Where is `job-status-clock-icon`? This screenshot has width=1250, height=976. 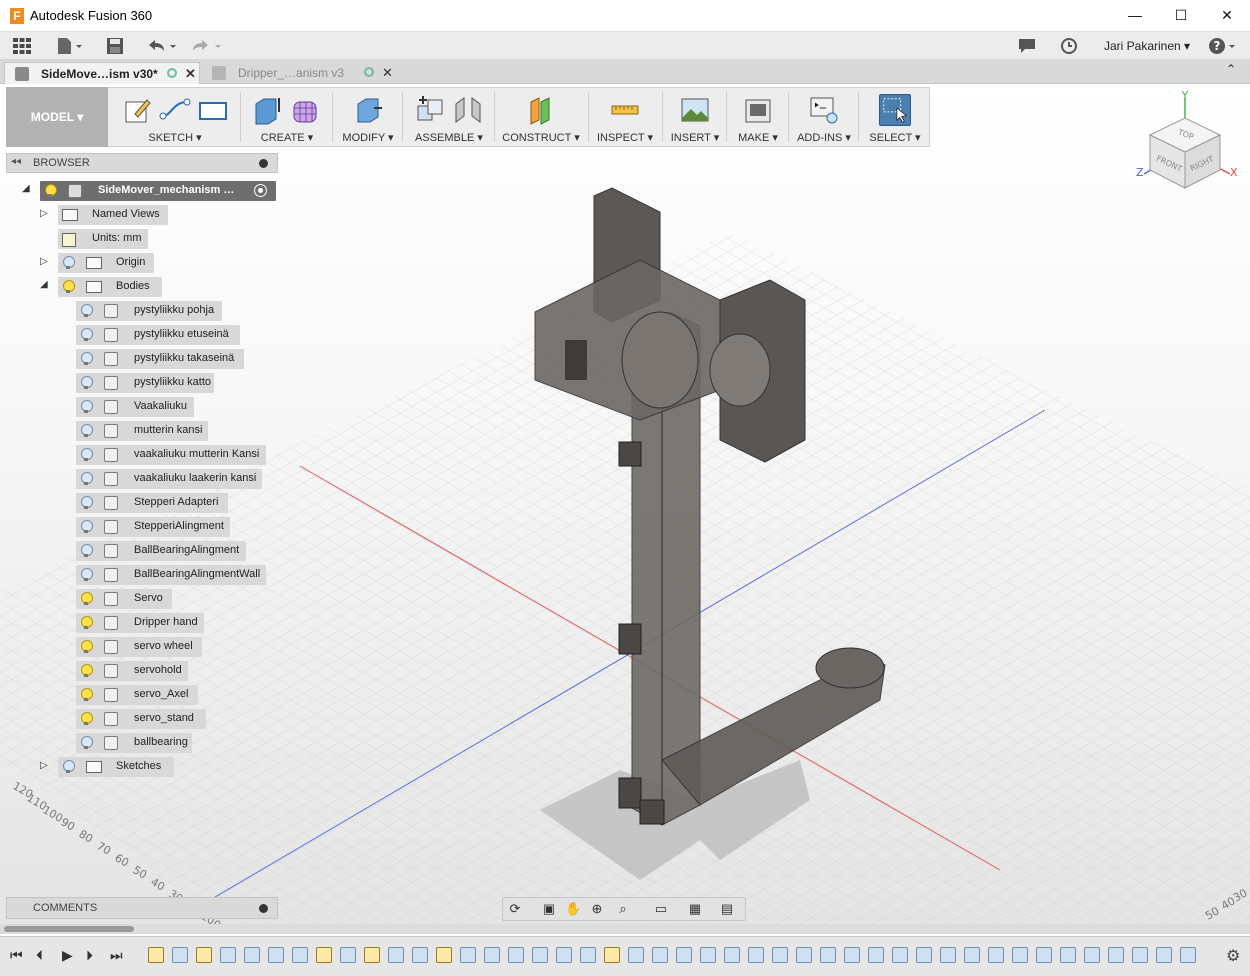 job-status-clock-icon is located at coordinates (1069, 46).